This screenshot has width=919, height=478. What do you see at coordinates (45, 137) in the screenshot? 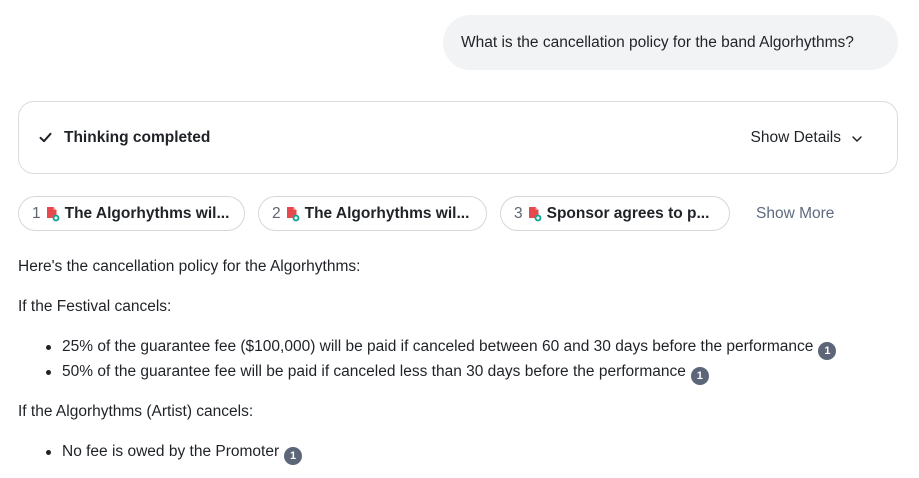
I see `check-icon` at bounding box center [45, 137].